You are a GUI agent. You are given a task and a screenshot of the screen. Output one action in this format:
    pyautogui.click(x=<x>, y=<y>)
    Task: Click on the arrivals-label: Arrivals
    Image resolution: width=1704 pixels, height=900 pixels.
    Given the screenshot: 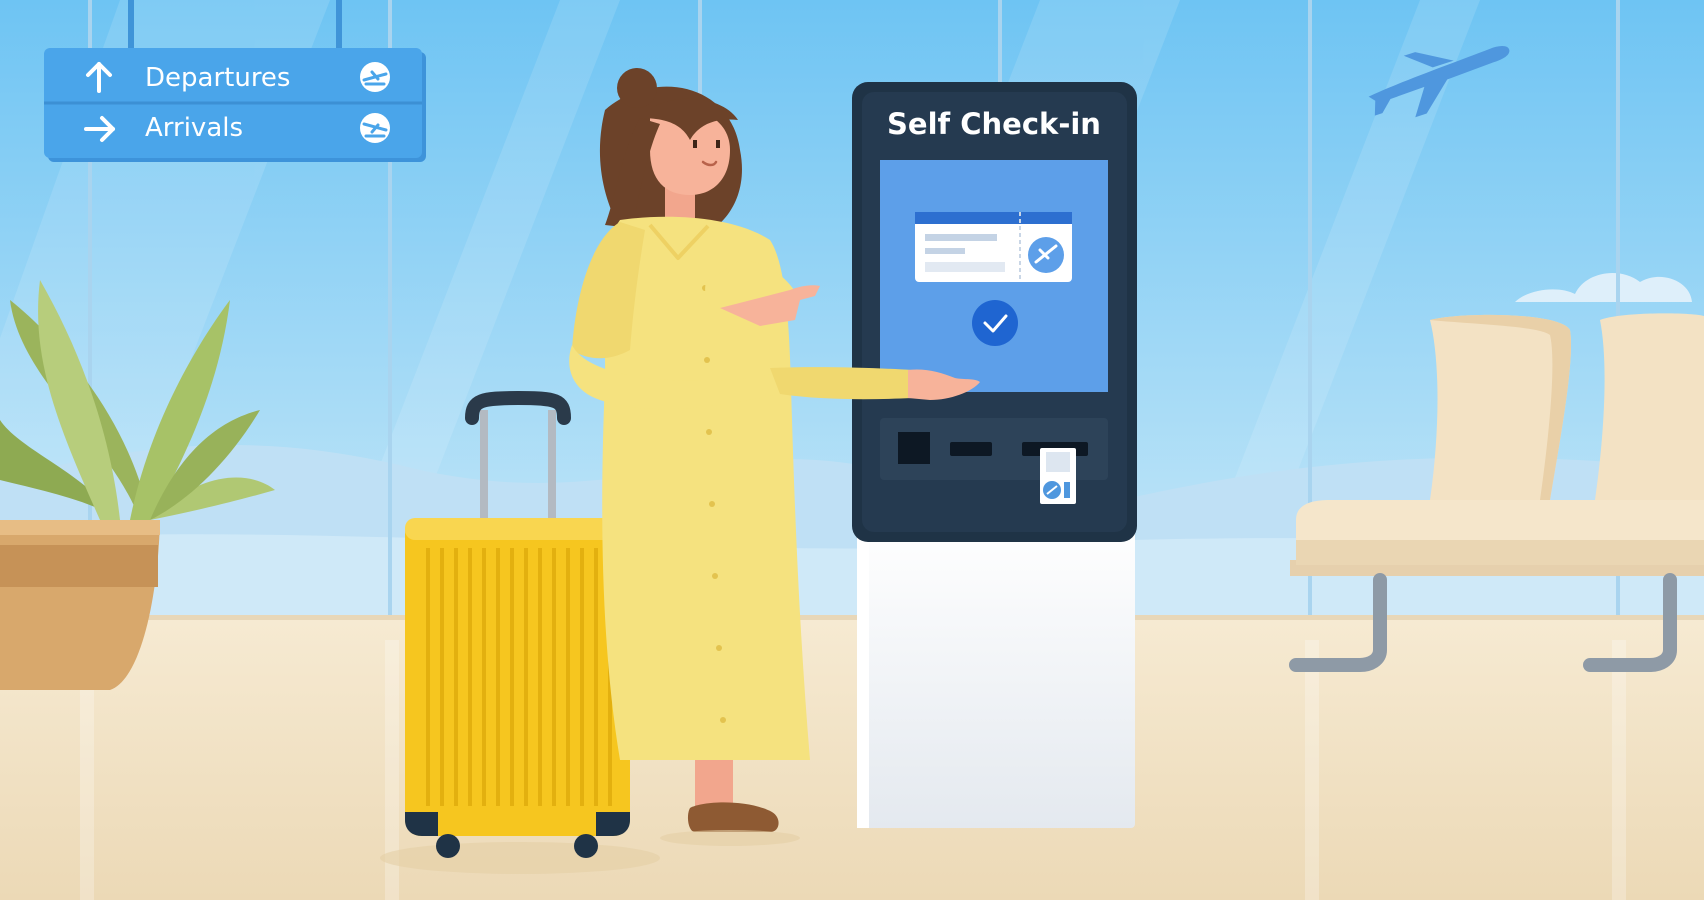 What is the action you would take?
    pyautogui.click(x=194, y=128)
    